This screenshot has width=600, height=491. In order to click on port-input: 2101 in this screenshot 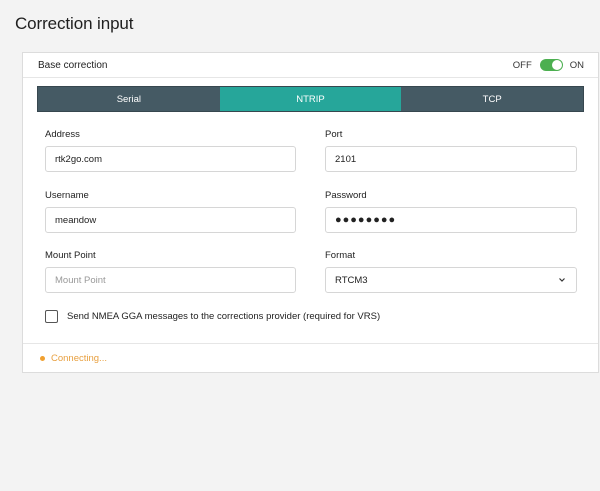, I will do `click(451, 159)`.